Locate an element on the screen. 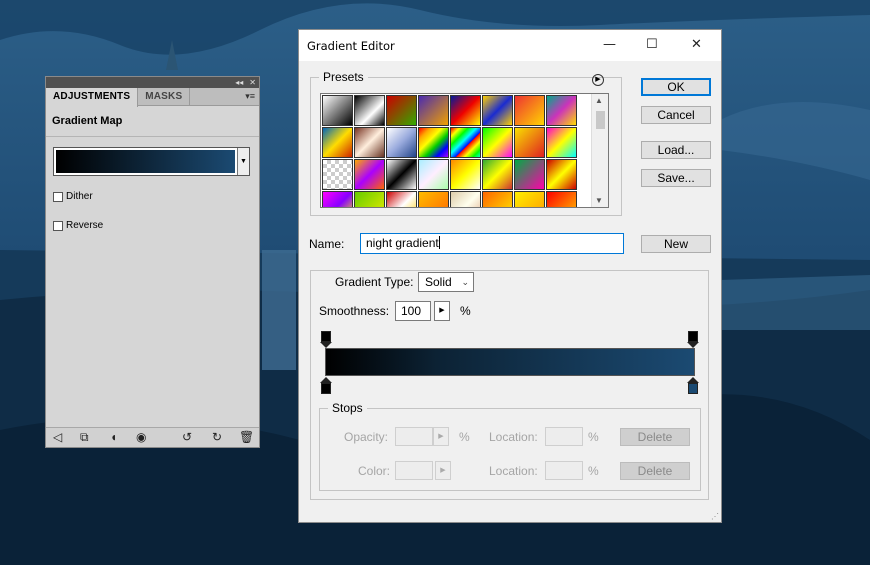 This screenshot has width=870, height=565. gradient-type-select: Solid ⌄ is located at coordinates (446, 282).